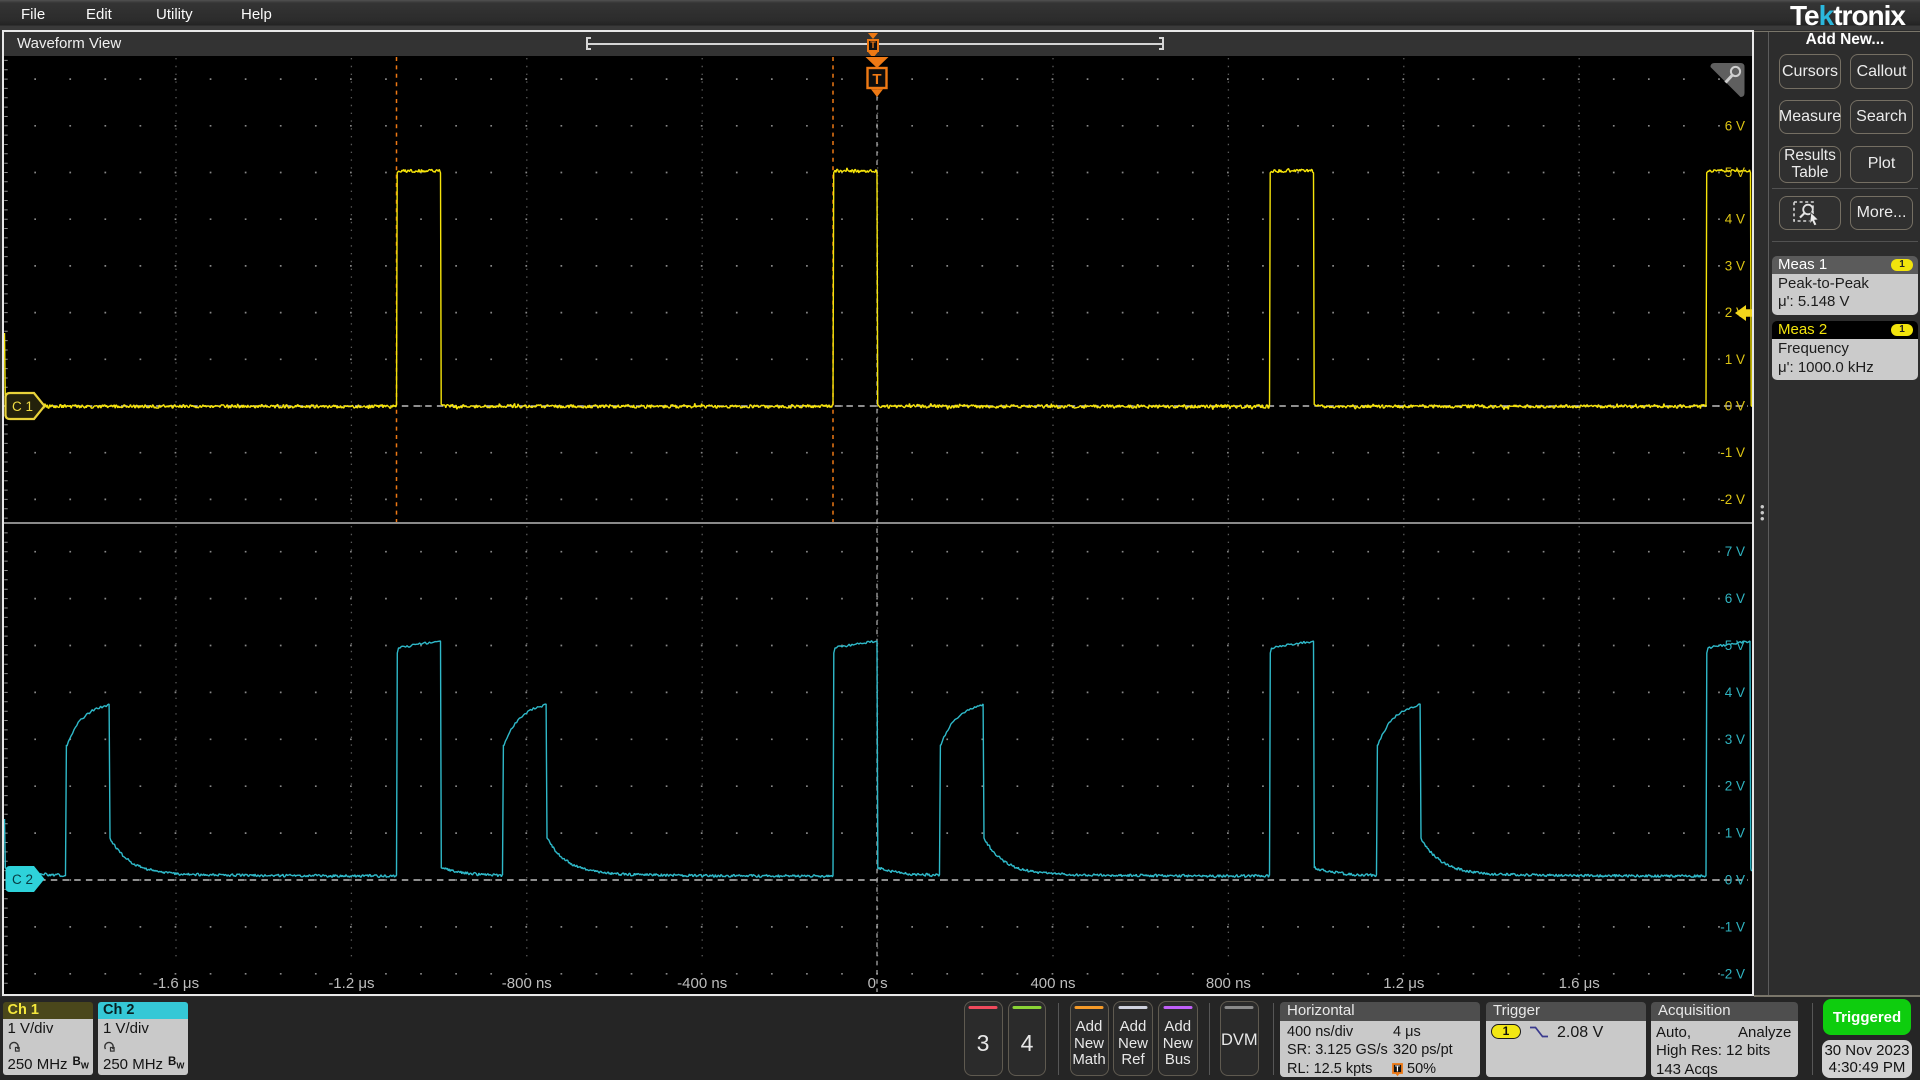 This screenshot has width=1920, height=1080. I want to click on svg-text: 7 V, so click(1735, 551).